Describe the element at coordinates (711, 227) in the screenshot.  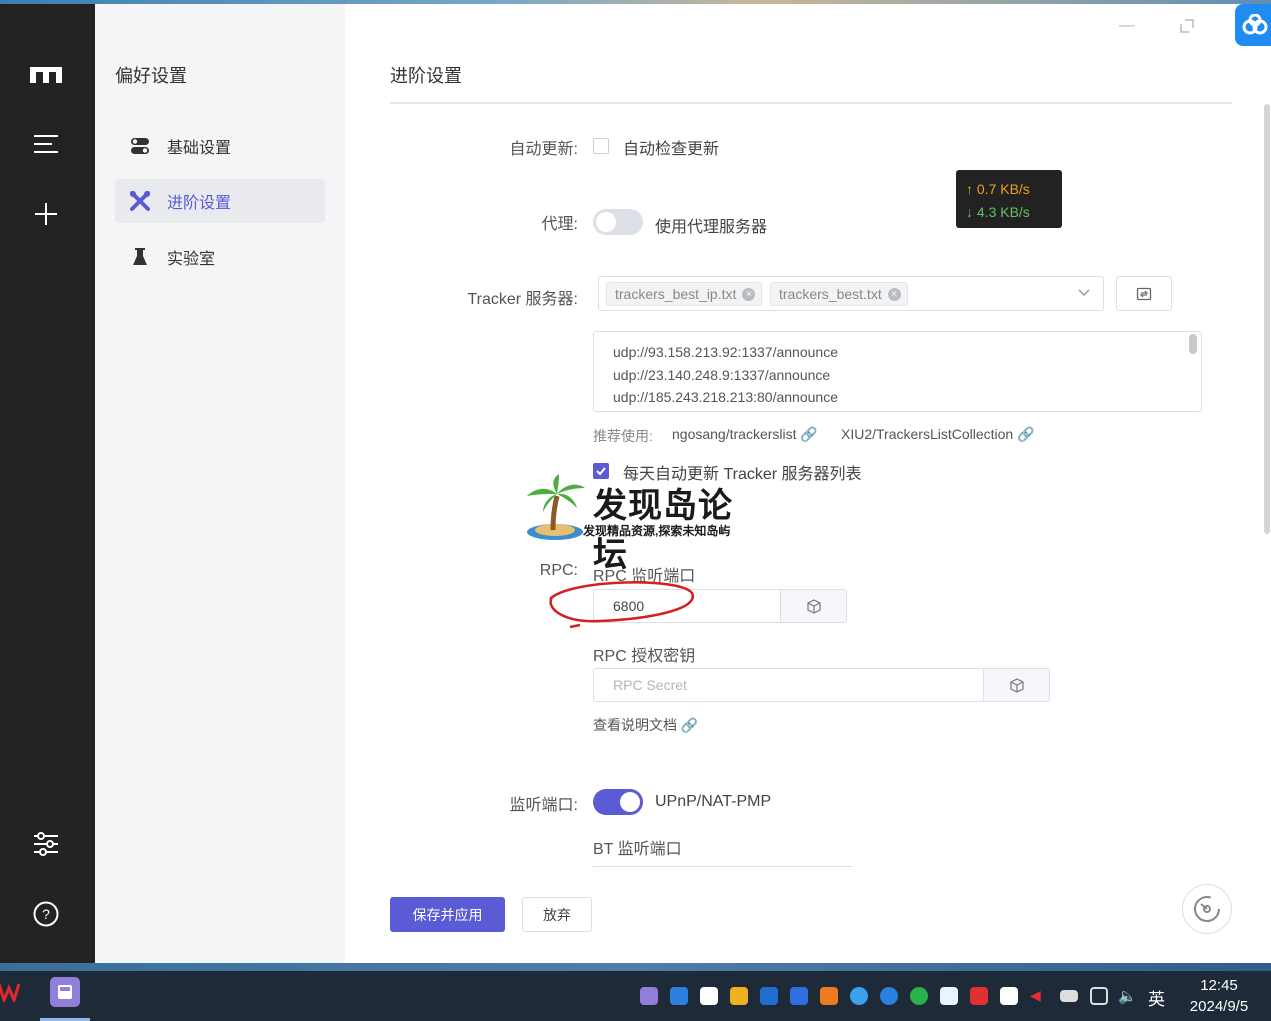
I see `proxy-switch-label: 使用代理服务器` at that location.